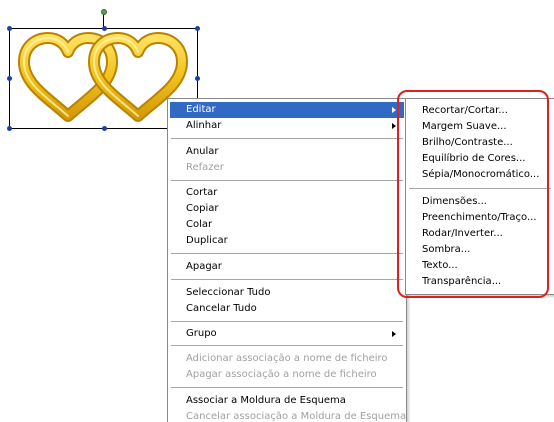 Image resolution: width=554 pixels, height=422 pixels. Describe the element at coordinates (221, 308) in the screenshot. I see `menu-item-label: Cancelar Tudo` at that location.